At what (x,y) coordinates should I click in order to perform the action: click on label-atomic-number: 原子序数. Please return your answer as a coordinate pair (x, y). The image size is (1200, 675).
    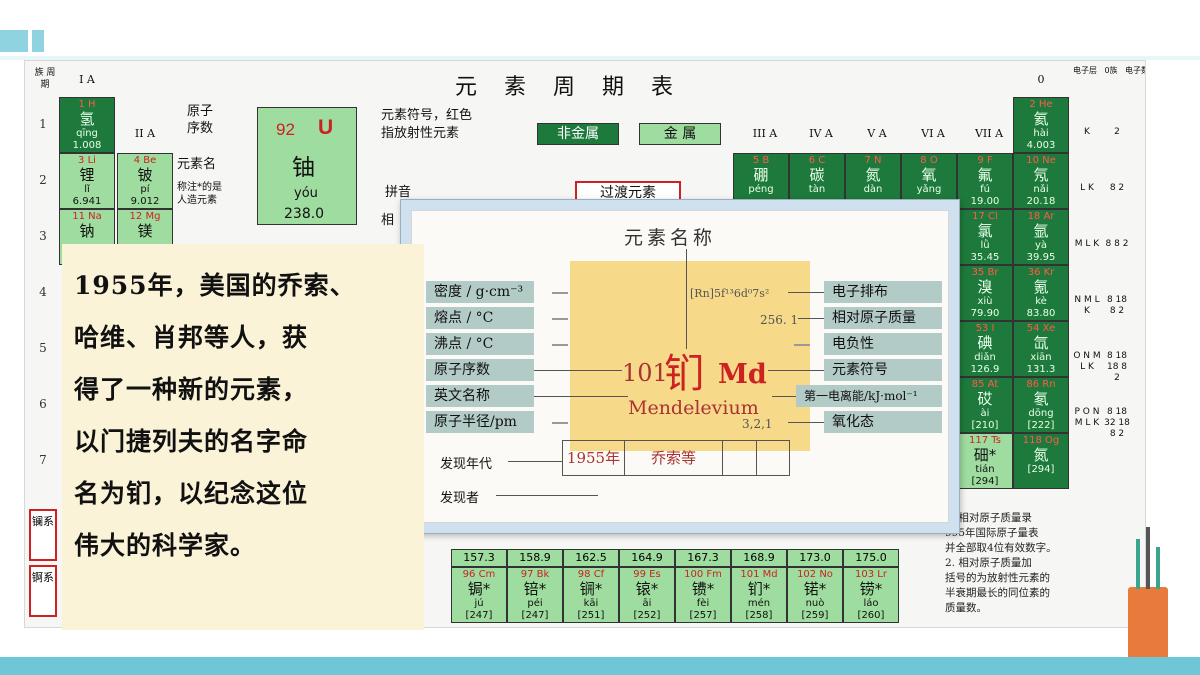
    Looking at the image, I should click on (480, 370).